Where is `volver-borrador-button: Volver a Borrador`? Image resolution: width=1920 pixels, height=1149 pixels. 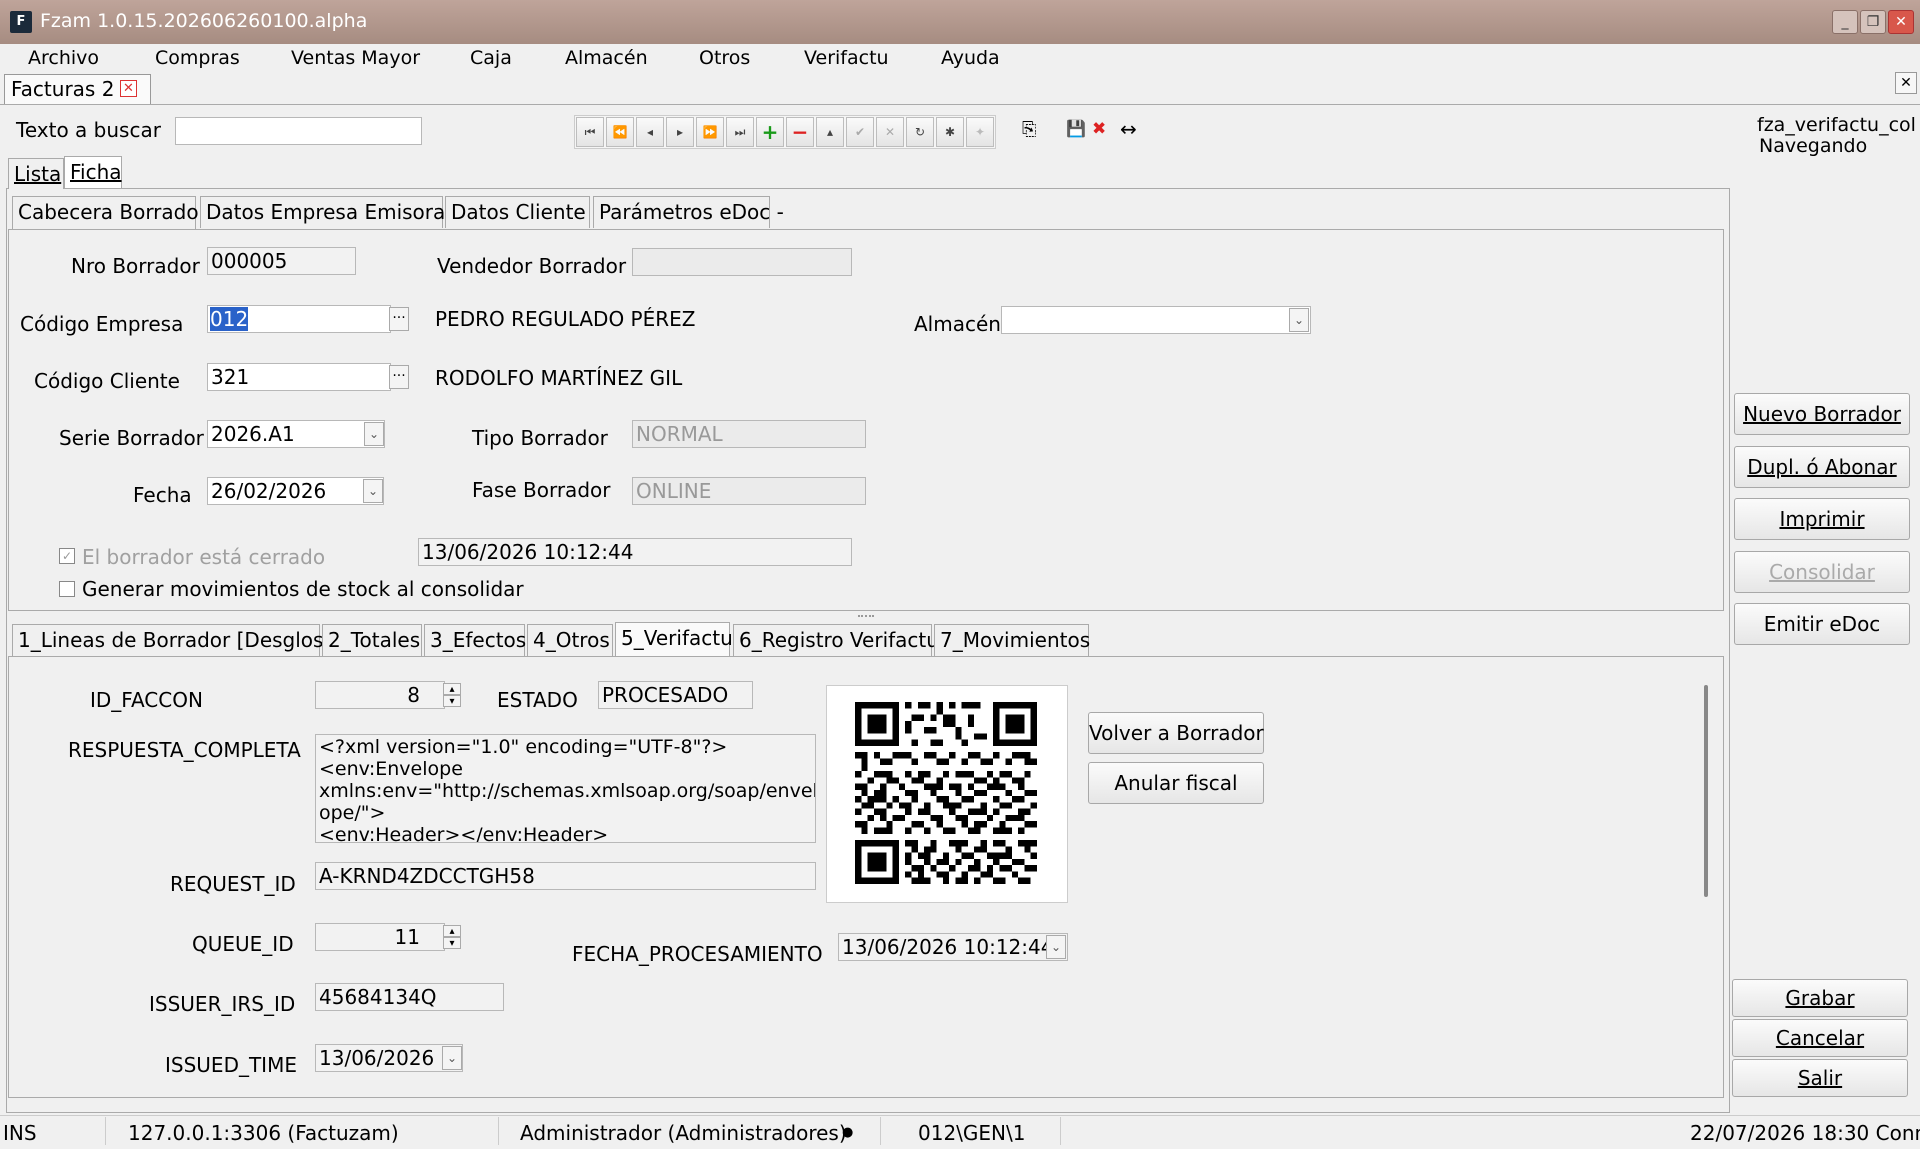
volver-borrador-button: Volver a Borrador is located at coordinates (1176, 733).